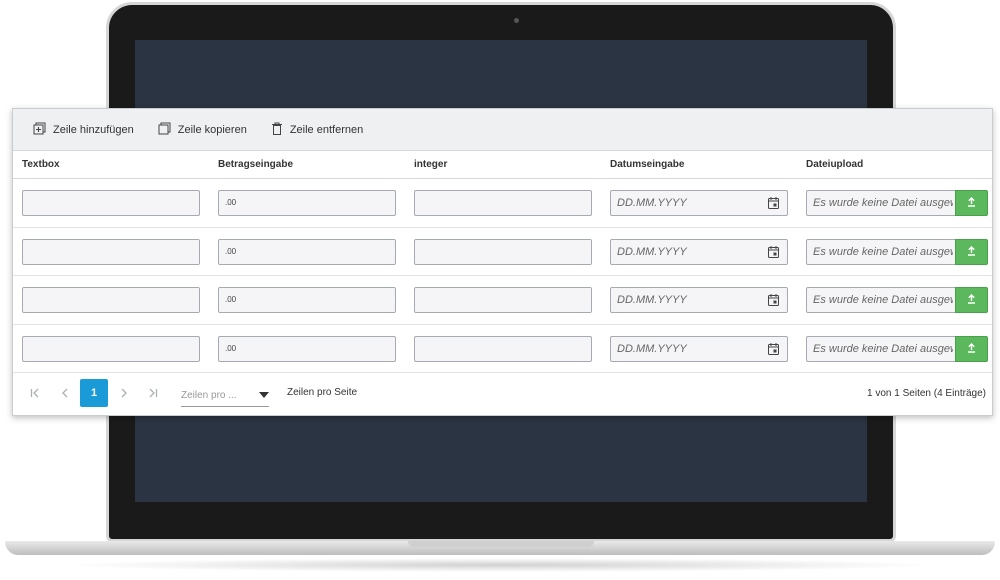 The width and height of the screenshot is (1000, 580). I want to click on column-header-file: Dateiupload, so click(834, 164).